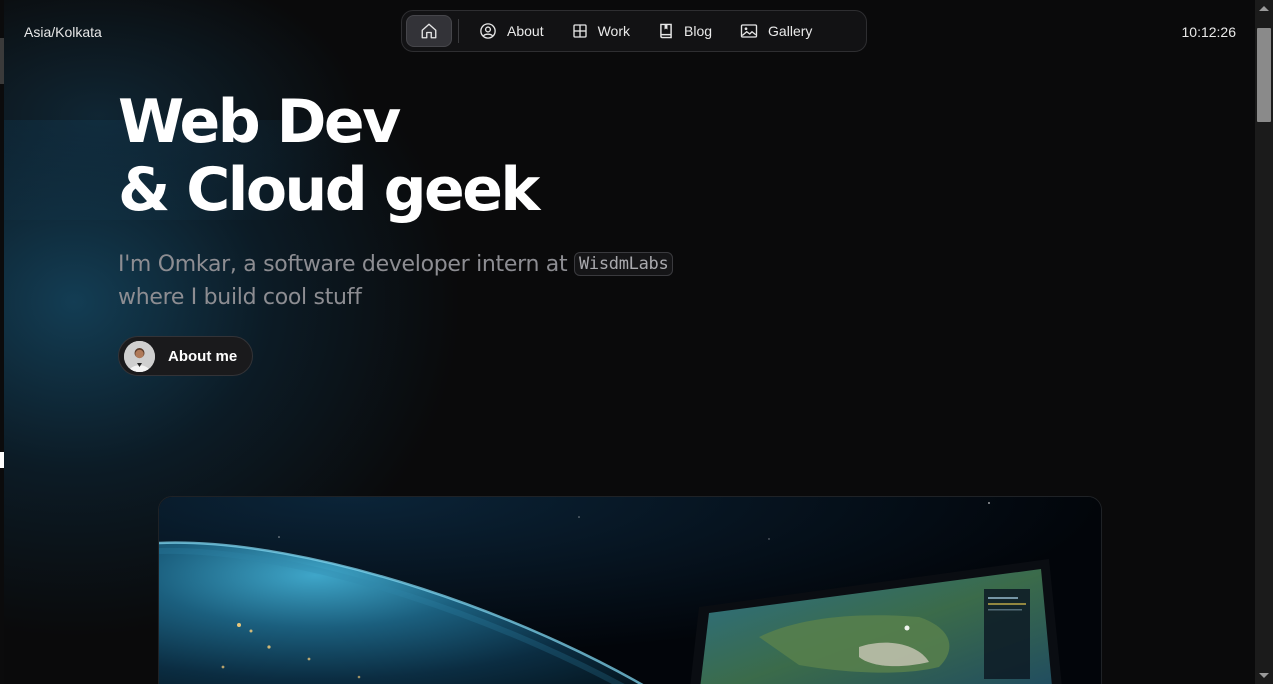 The width and height of the screenshot is (1273, 684). Describe the element at coordinates (666, 31) in the screenshot. I see `book-icon` at that location.